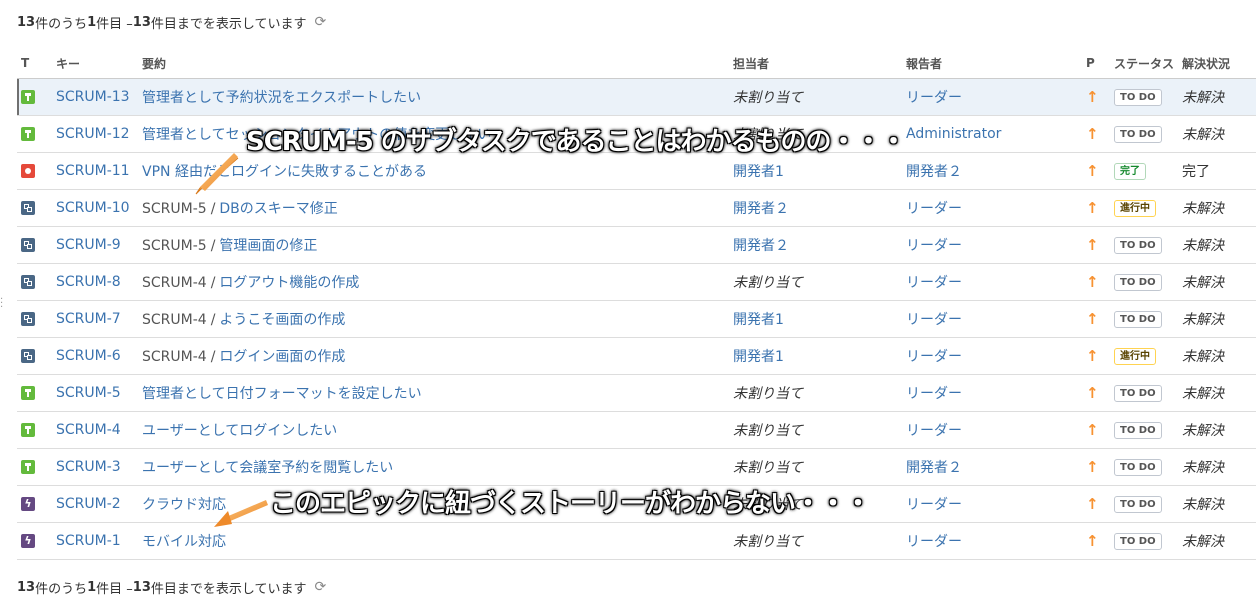  What do you see at coordinates (953, 134) in the screenshot?
I see `reporter-link: Administrator` at bounding box center [953, 134].